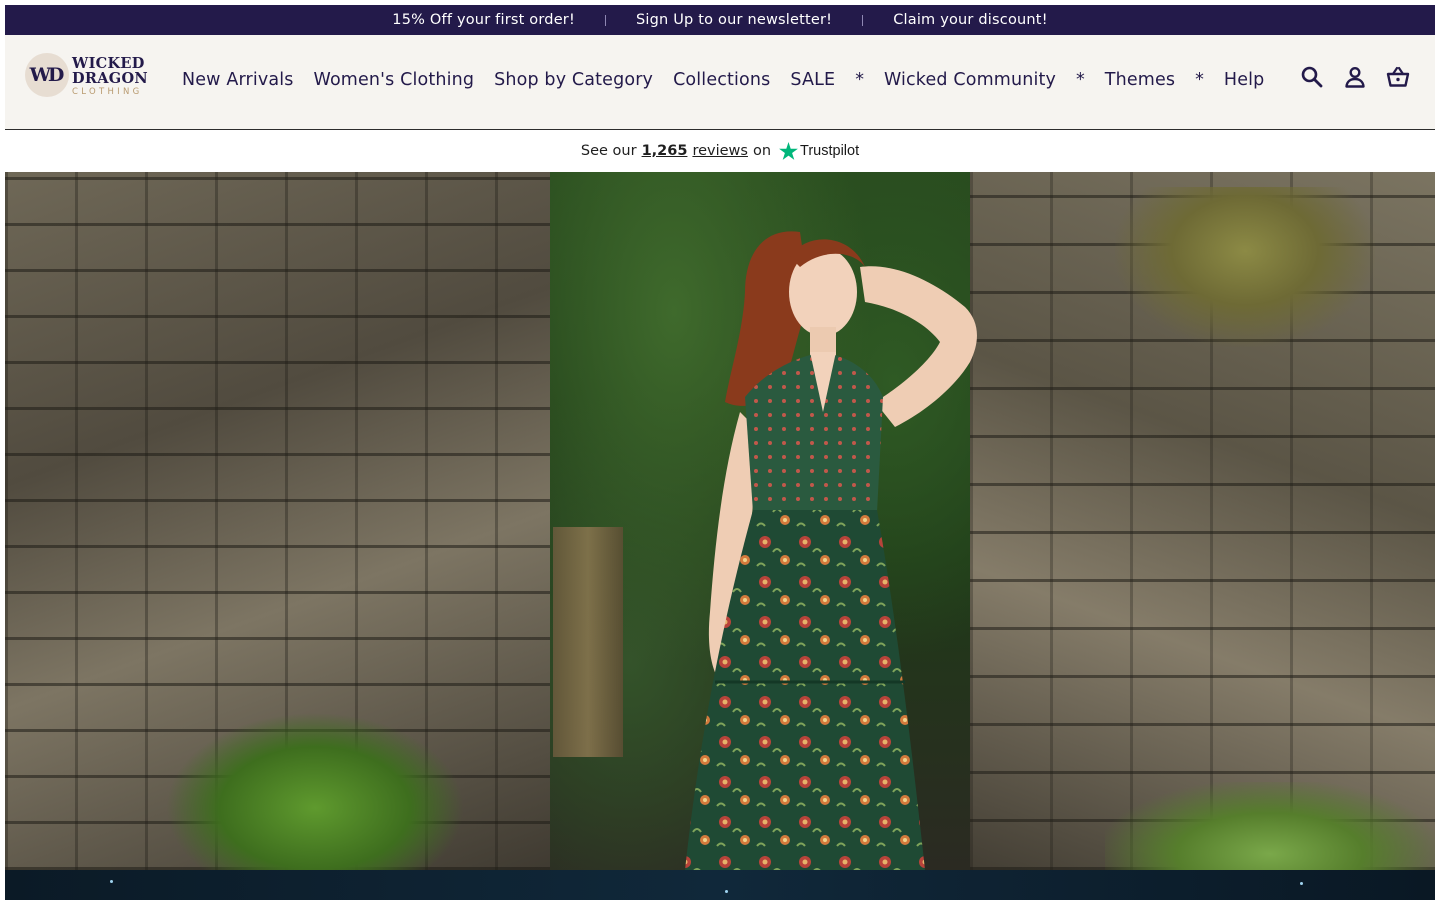 This screenshot has width=1440, height=900. I want to click on trustpilot-star-icon, so click(788, 151).